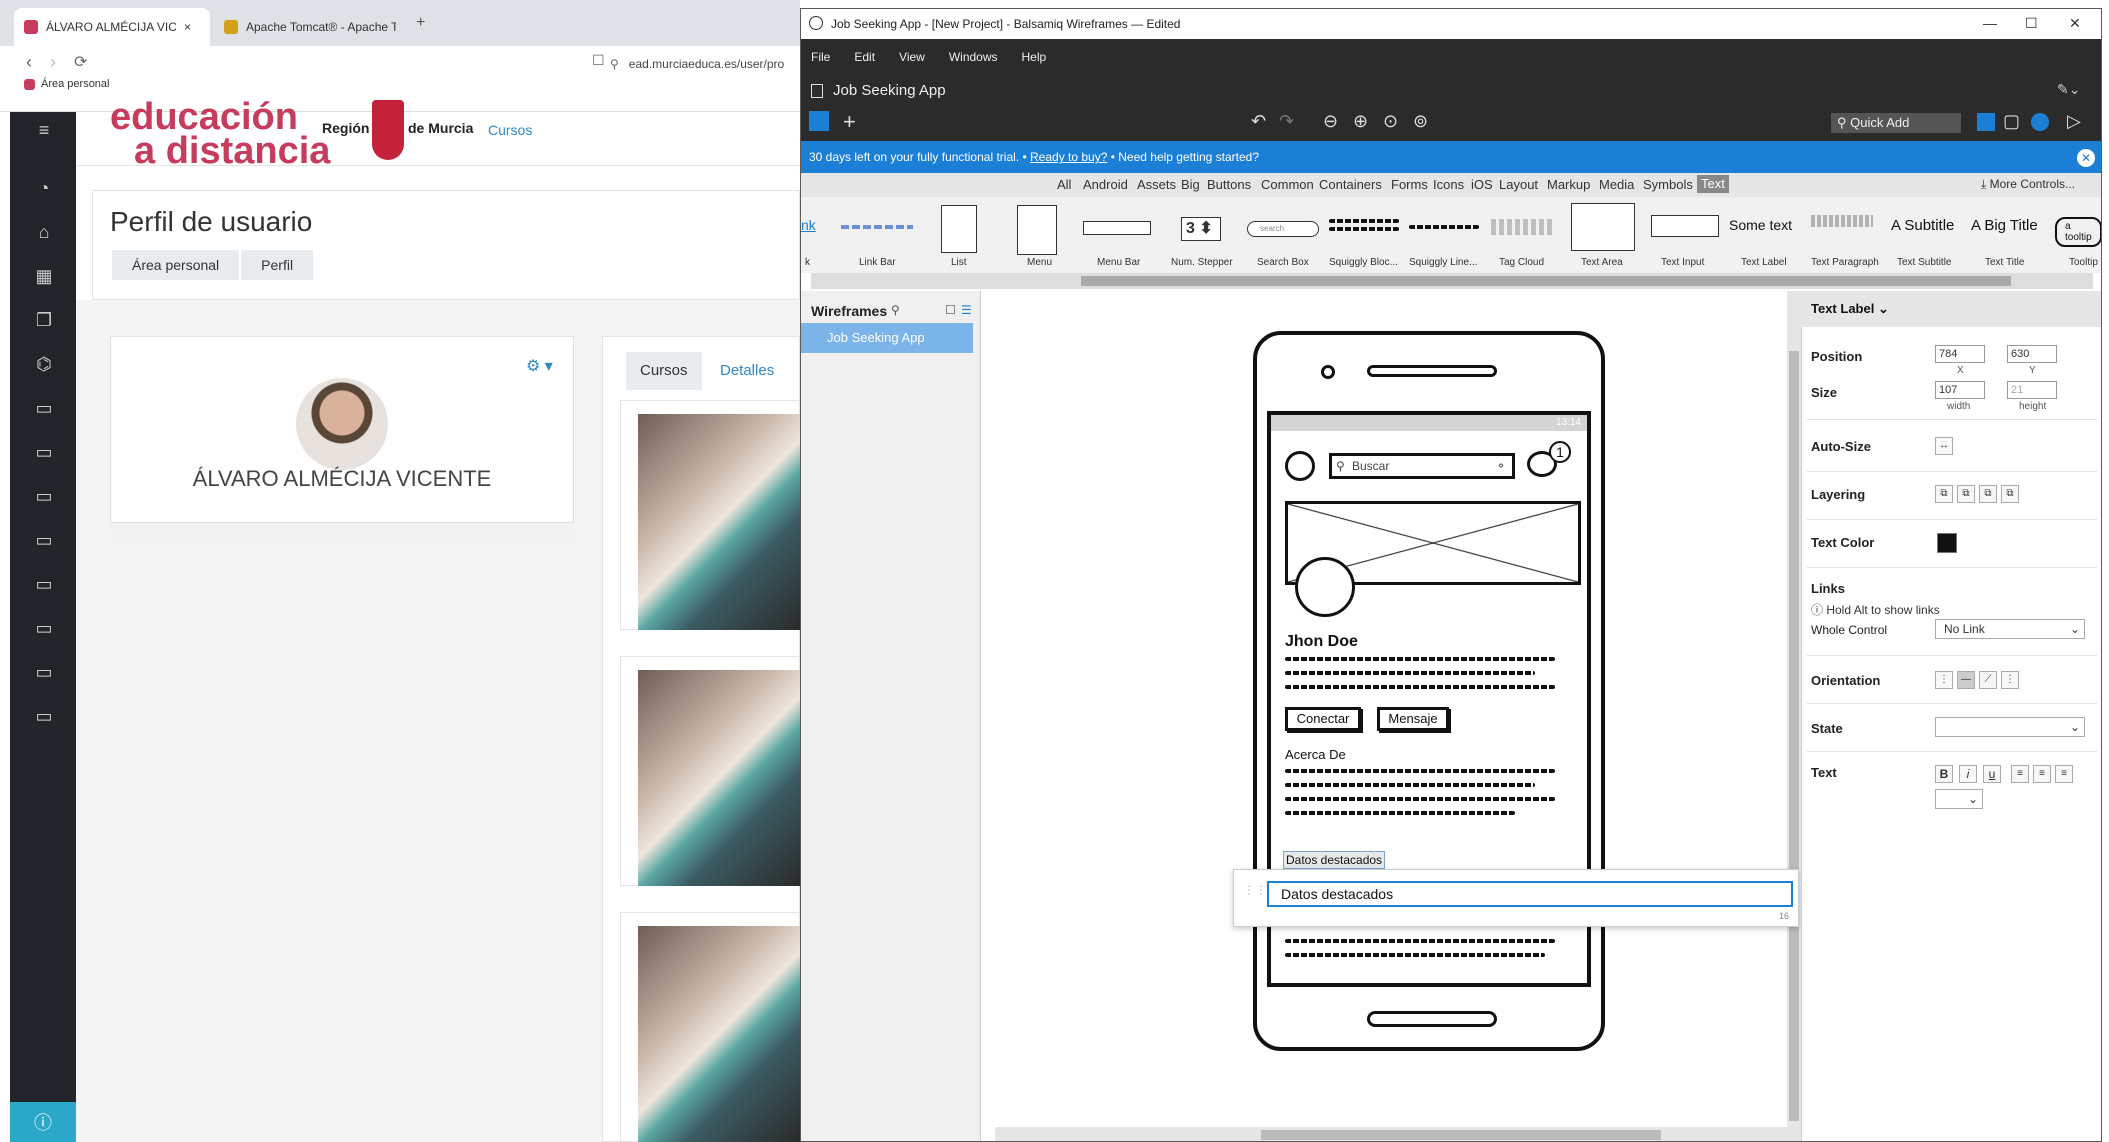  What do you see at coordinates (420, 23) in the screenshot?
I see `new-tab-button: +` at bounding box center [420, 23].